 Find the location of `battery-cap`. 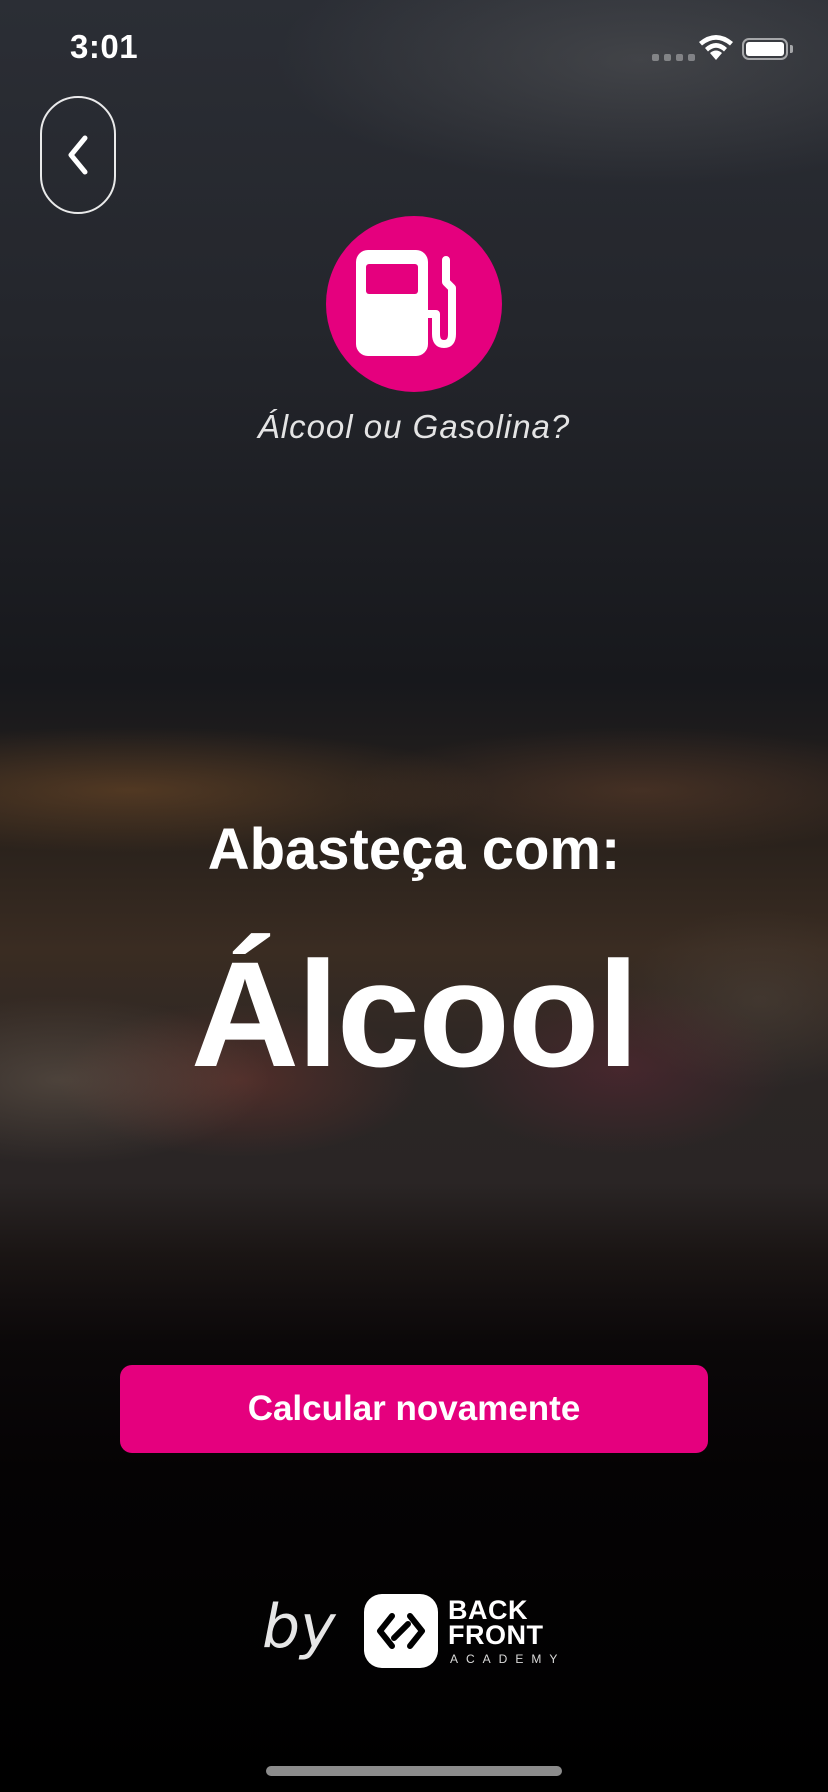

battery-cap is located at coordinates (791, 49).